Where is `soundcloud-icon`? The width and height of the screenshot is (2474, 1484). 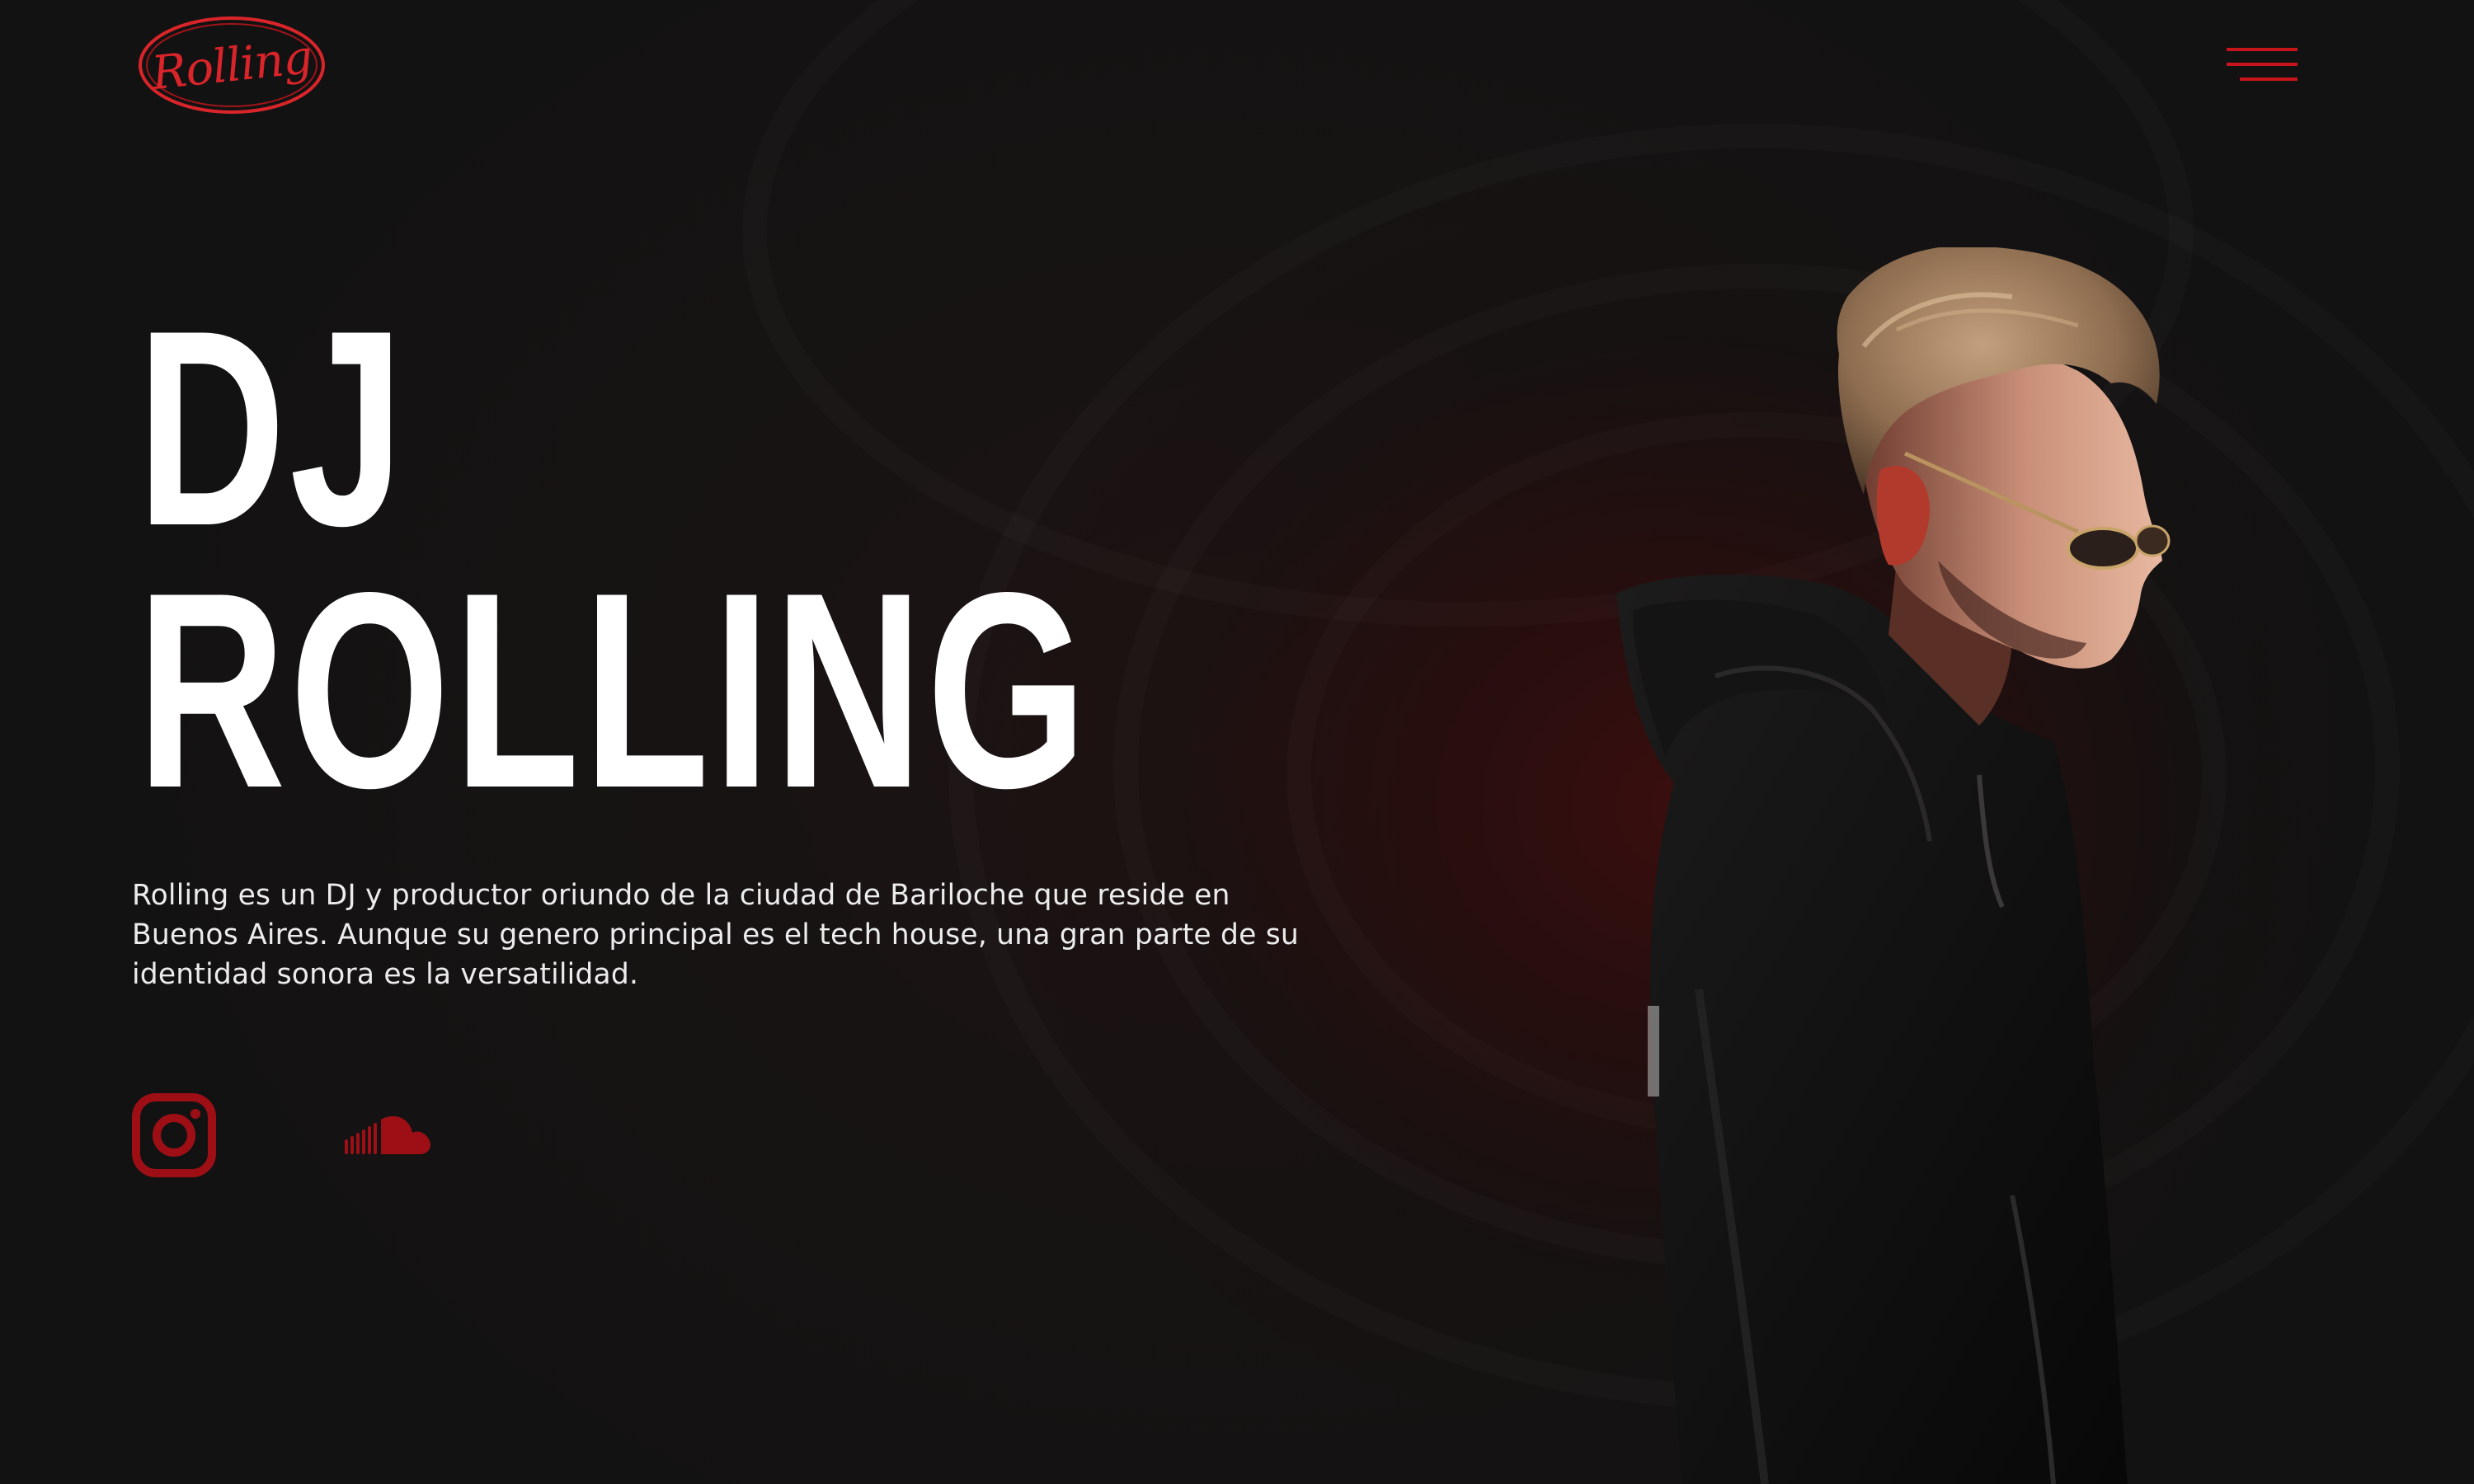
soundcloud-icon is located at coordinates (387, 1134).